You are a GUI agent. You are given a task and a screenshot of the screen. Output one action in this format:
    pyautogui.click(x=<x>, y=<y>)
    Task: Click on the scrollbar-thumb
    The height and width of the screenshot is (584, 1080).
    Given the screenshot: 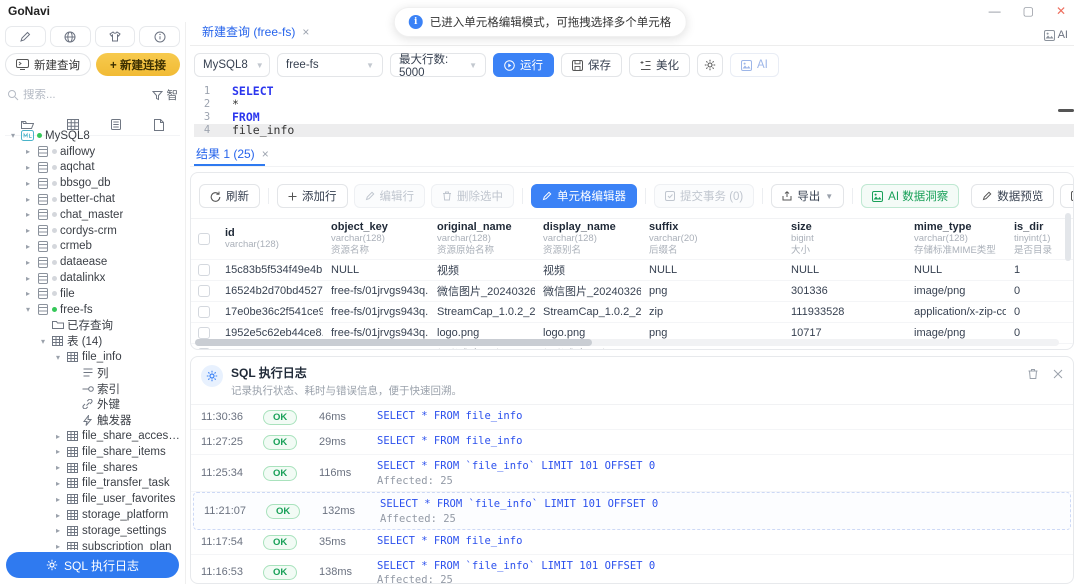 What is the action you would take?
    pyautogui.click(x=394, y=342)
    